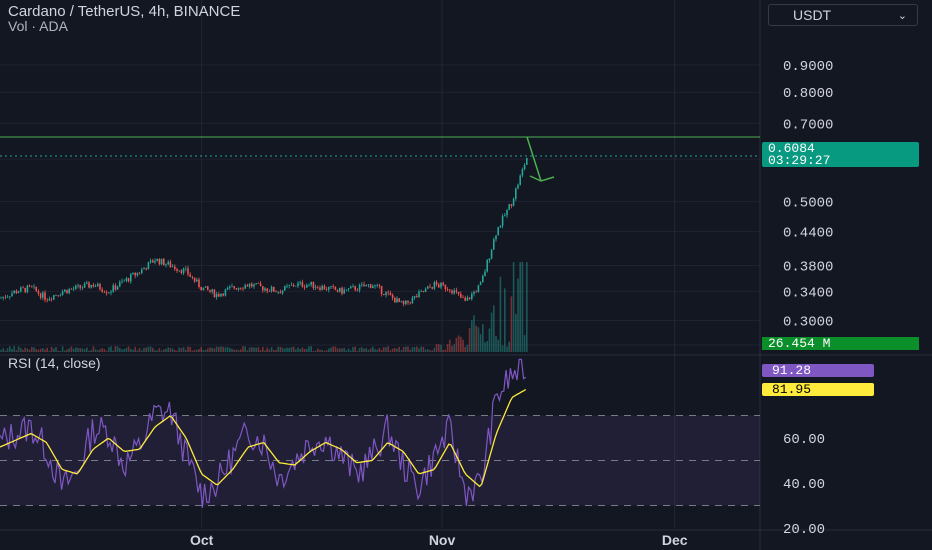  Describe the element at coordinates (843, 15) in the screenshot. I see `currency-selector: USDT ⌄` at that location.